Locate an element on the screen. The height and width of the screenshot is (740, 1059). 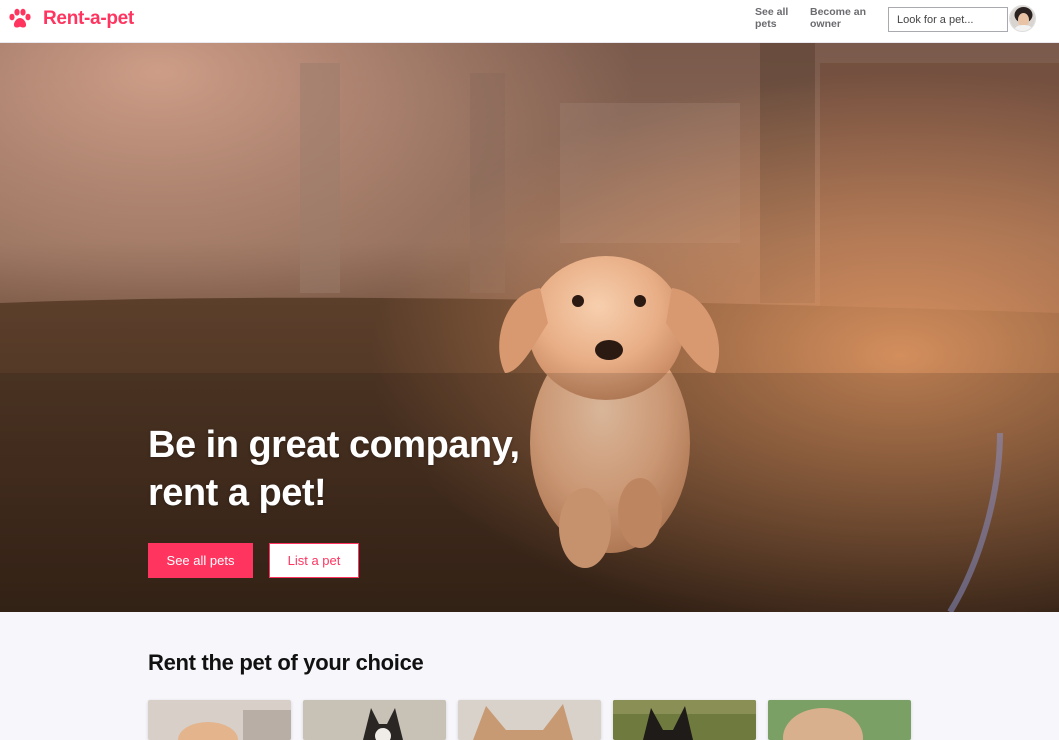
hero-title-line1: Be in great company, is located at coordinates (334, 445).